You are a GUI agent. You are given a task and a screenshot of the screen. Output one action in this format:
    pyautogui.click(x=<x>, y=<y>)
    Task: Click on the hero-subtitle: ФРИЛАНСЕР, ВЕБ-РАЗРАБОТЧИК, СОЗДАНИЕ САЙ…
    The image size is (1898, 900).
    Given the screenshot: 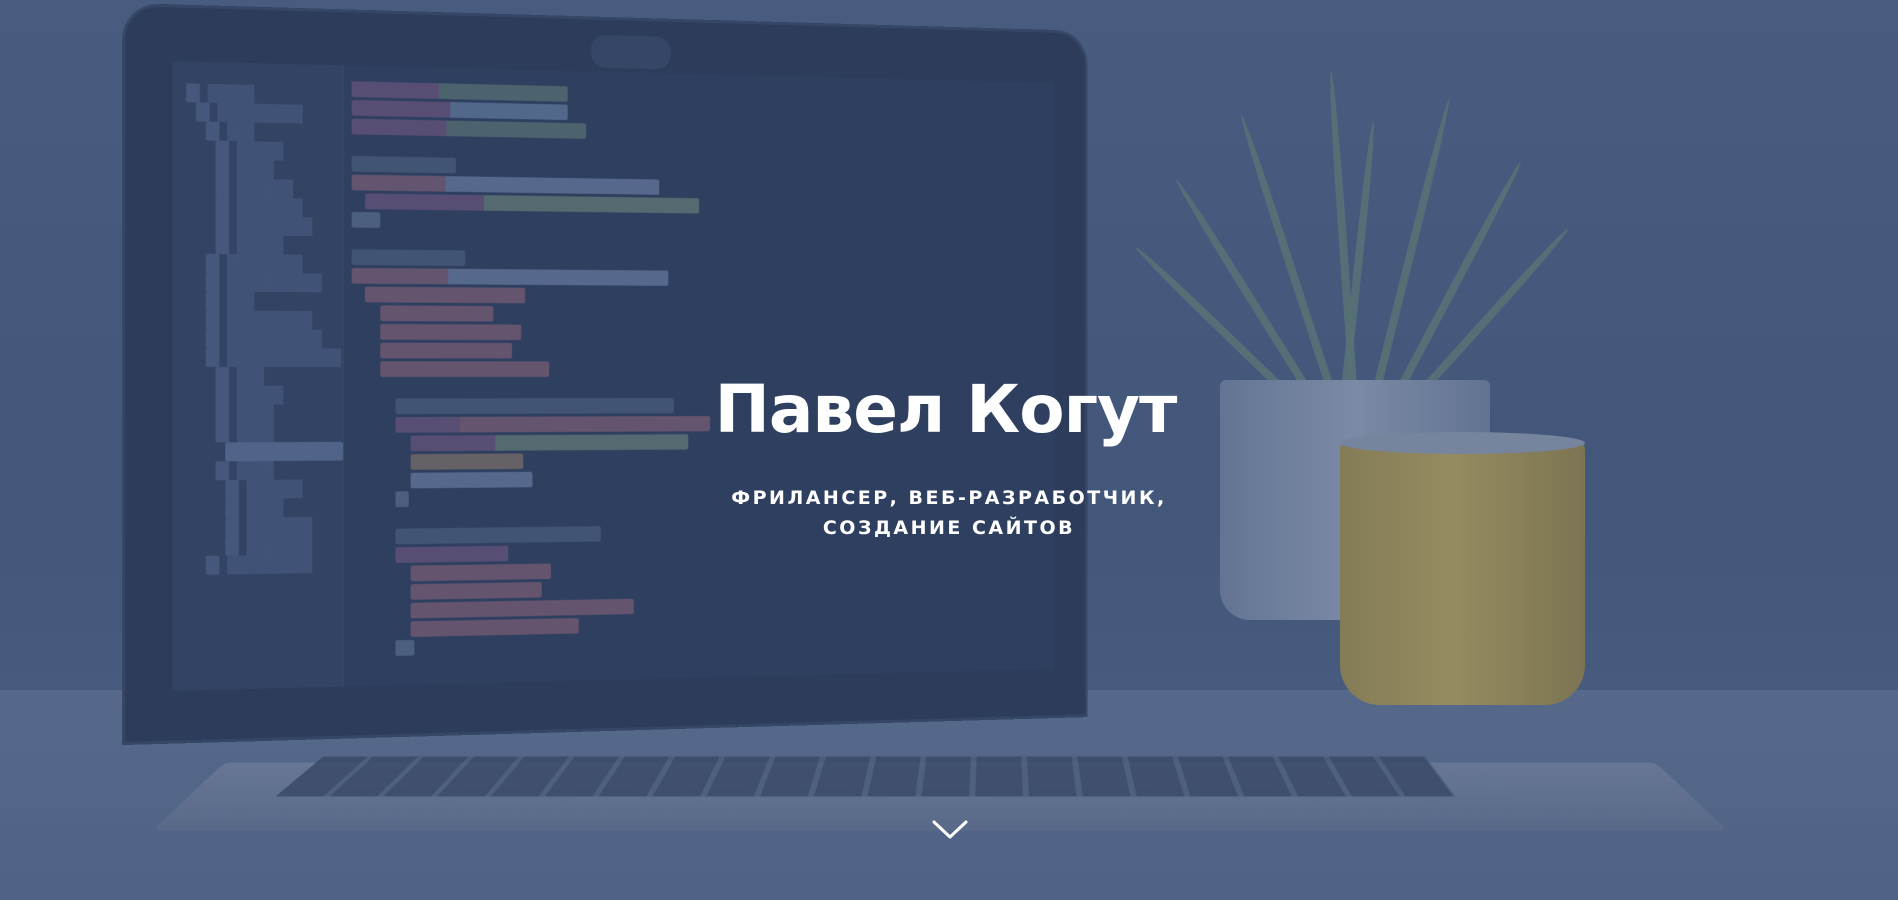 What is the action you would take?
    pyautogui.click(x=949, y=513)
    